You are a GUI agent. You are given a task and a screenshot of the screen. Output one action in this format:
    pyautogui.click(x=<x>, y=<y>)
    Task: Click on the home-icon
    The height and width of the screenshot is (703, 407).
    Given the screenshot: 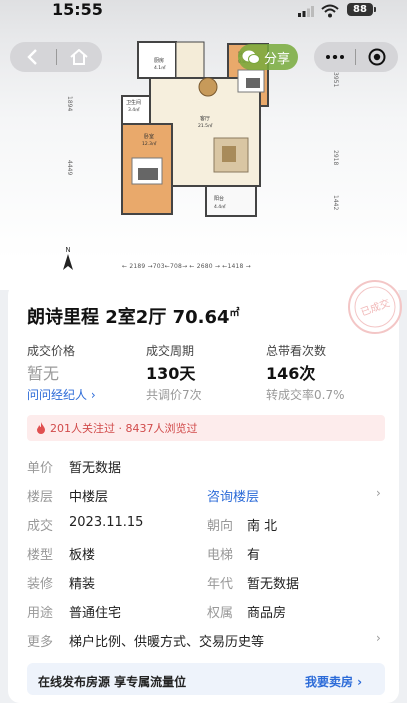 What is the action you would take?
    pyautogui.click(x=79, y=57)
    